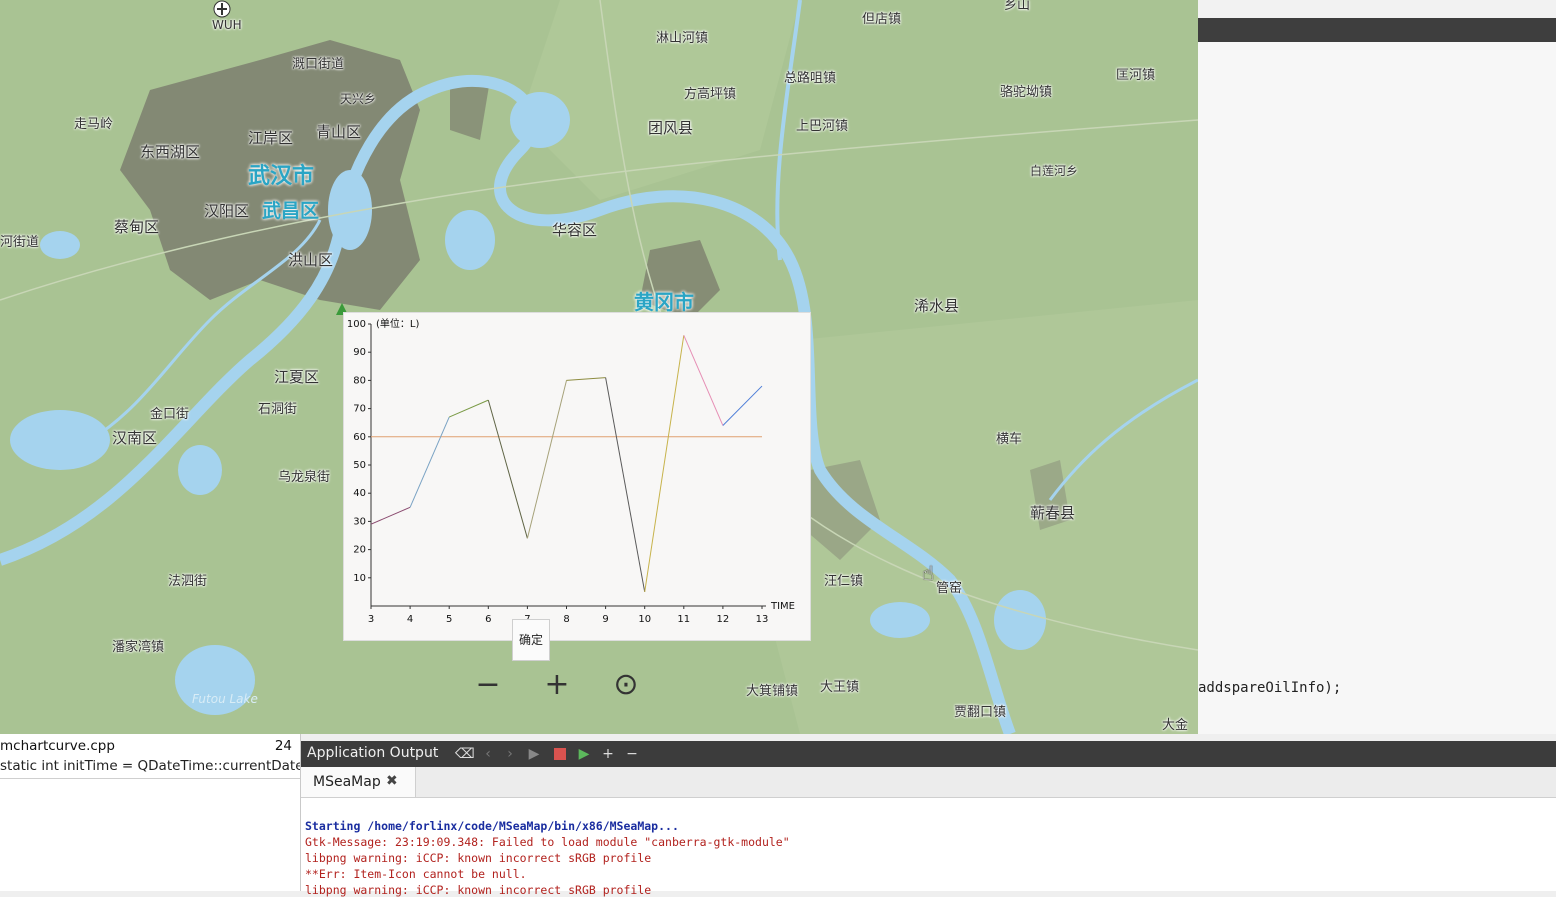 The height and width of the screenshot is (897, 1556). I want to click on result-line-number: 24, so click(283, 746).